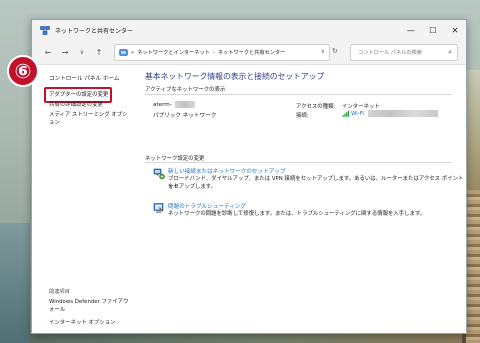 Image resolution: width=480 pixels, height=343 pixels. What do you see at coordinates (159, 208) in the screenshot?
I see `troubleshoot-icon` at bounding box center [159, 208].